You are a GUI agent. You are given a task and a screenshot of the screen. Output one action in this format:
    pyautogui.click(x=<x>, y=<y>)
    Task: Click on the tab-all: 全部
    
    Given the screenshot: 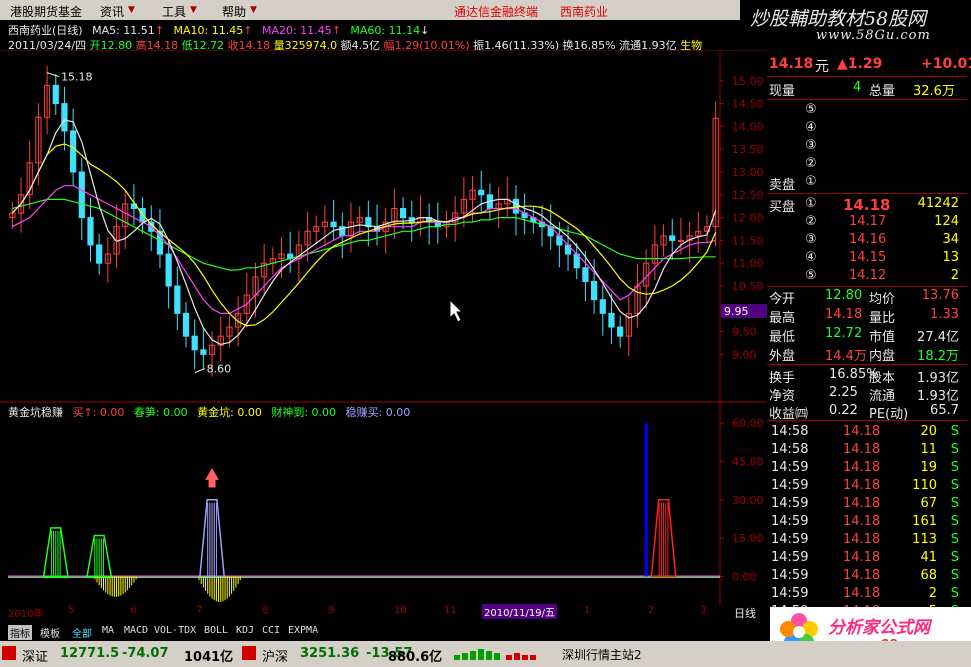 What is the action you would take?
    pyautogui.click(x=82, y=632)
    